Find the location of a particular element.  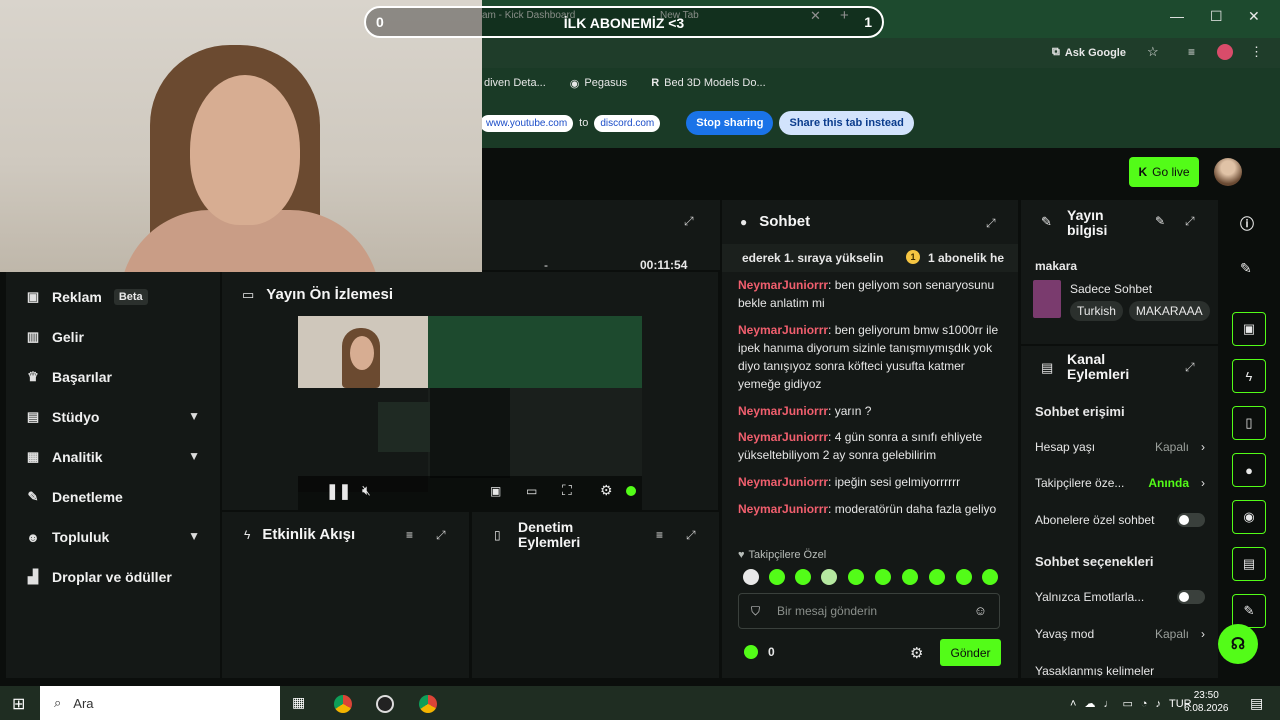

profile-icon is located at coordinates (1225, 52).